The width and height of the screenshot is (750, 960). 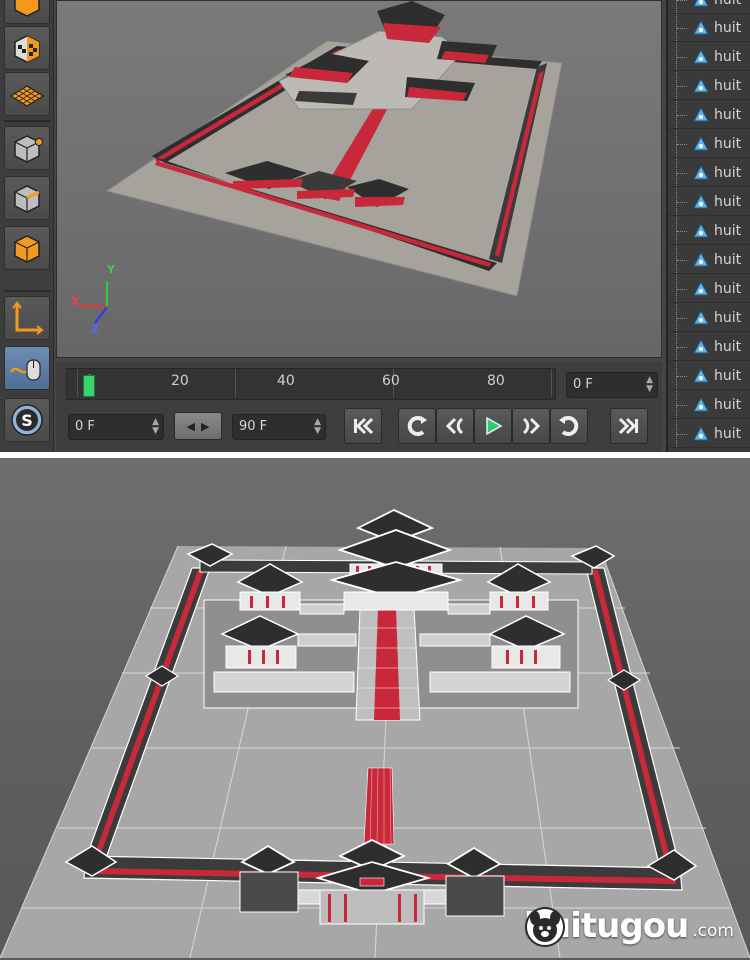 I want to click on left-arrow-icon: ◀, so click(x=190, y=426).